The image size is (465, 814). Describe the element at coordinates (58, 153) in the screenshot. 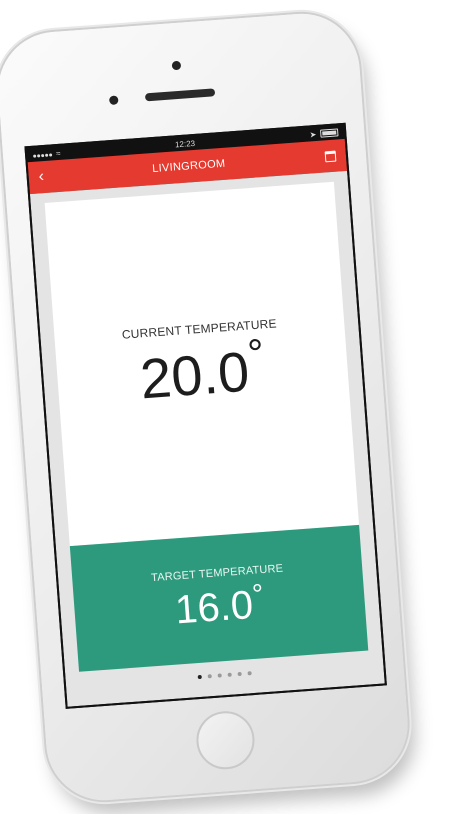

I see `wifi-icon: ≈` at that location.